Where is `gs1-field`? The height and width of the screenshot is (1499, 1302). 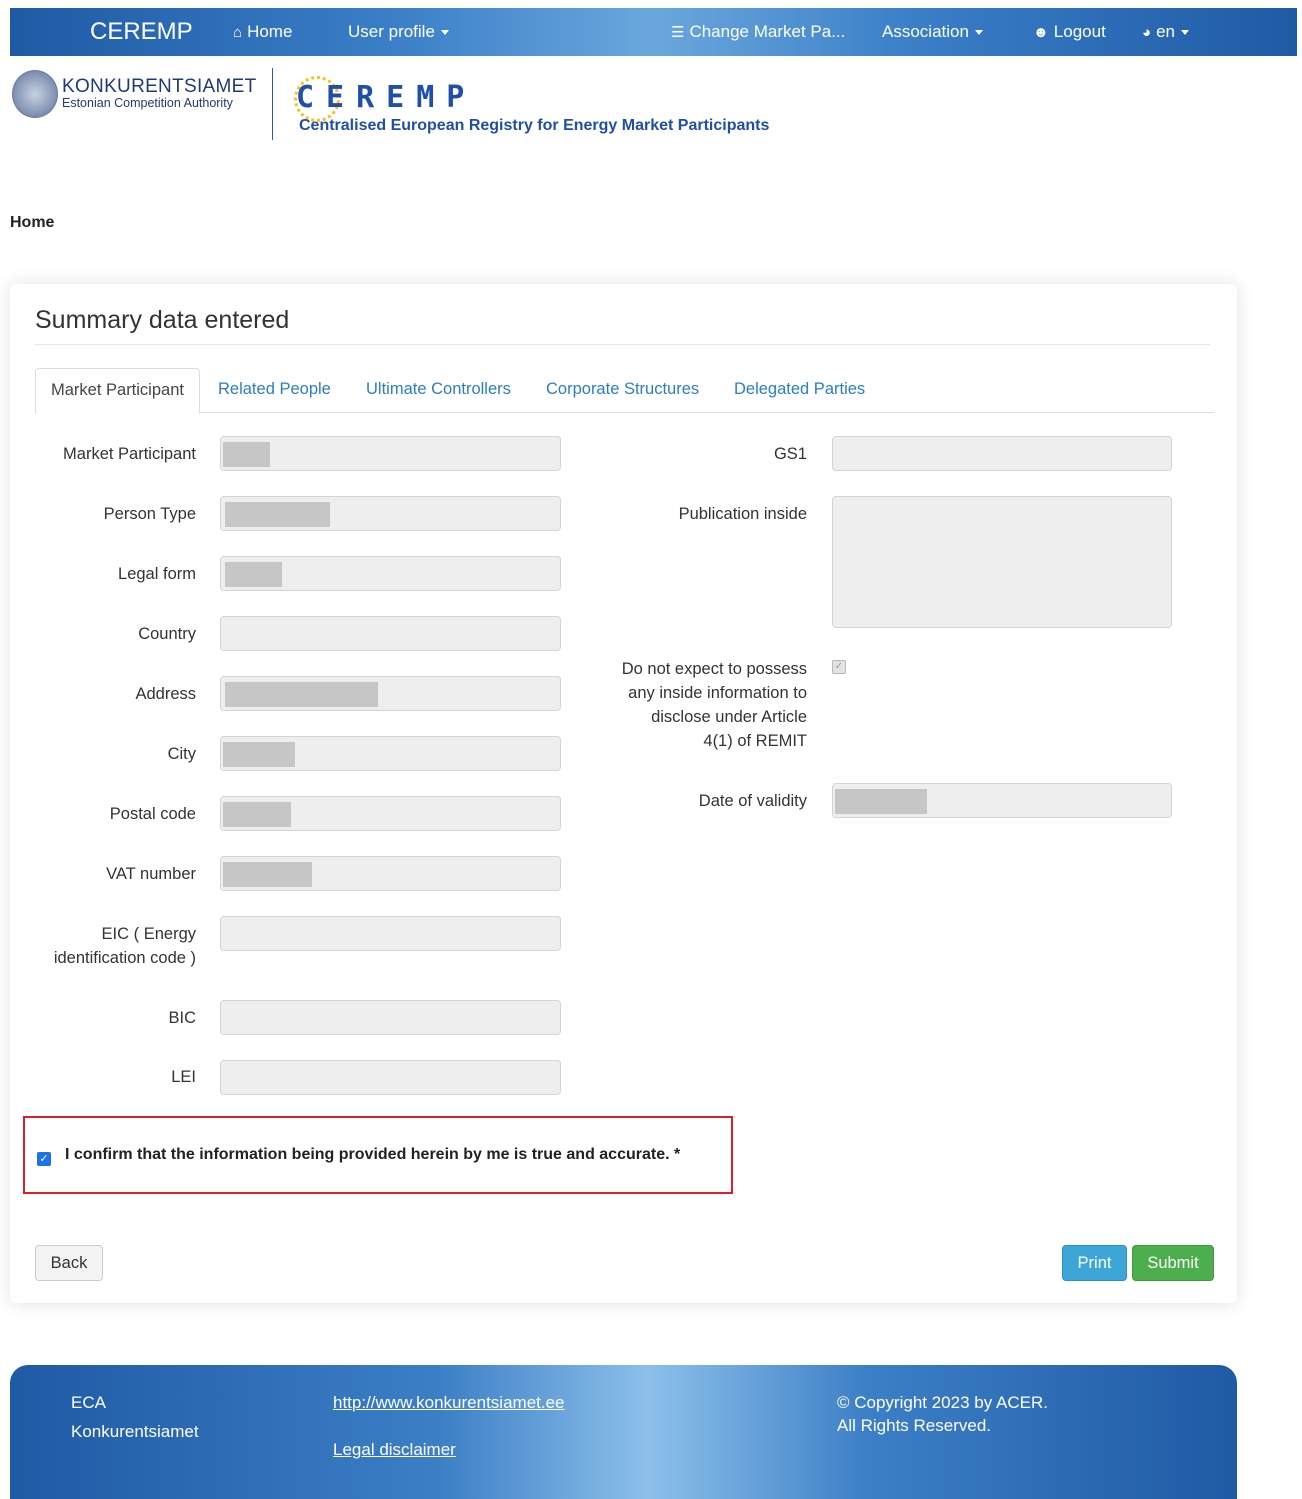 gs1-field is located at coordinates (1002, 453).